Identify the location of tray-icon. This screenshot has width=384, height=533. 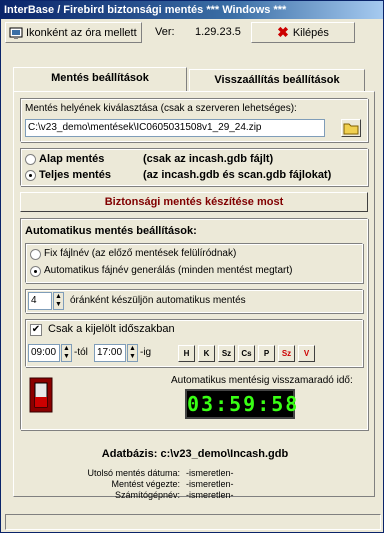
(16, 33).